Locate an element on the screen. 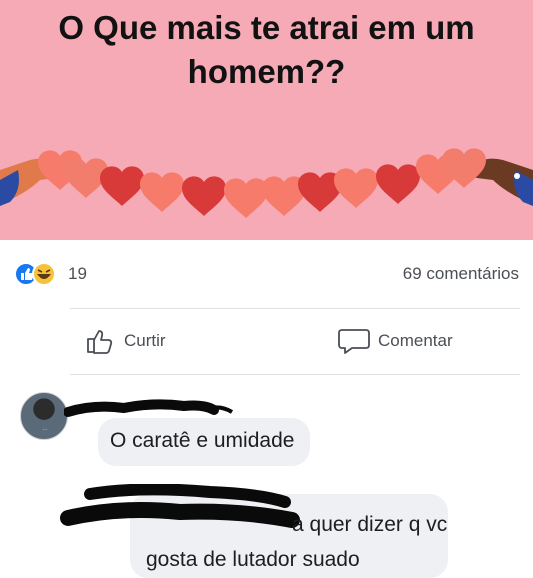 The height and width of the screenshot is (578, 533). comment-button-label: Comentar is located at coordinates (415, 340).